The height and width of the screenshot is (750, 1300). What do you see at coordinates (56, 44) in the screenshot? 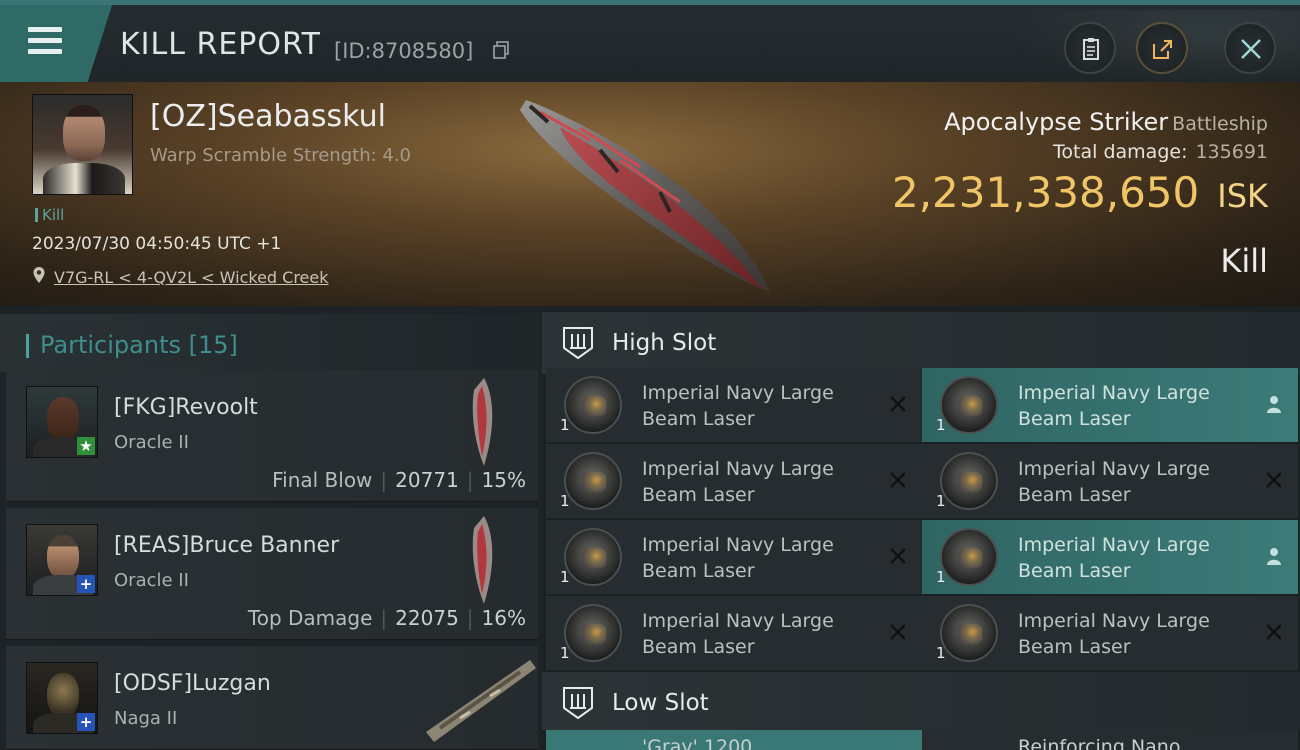
I see `menu-button` at bounding box center [56, 44].